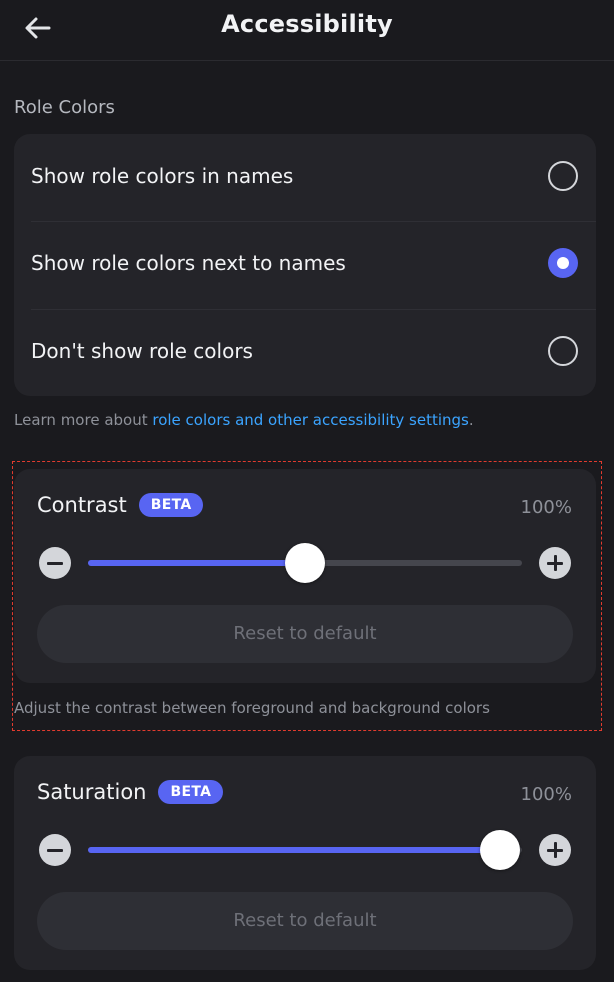 The height and width of the screenshot is (982, 614). I want to click on role-option-next-to-names: Show role colors next to names, so click(305, 265).